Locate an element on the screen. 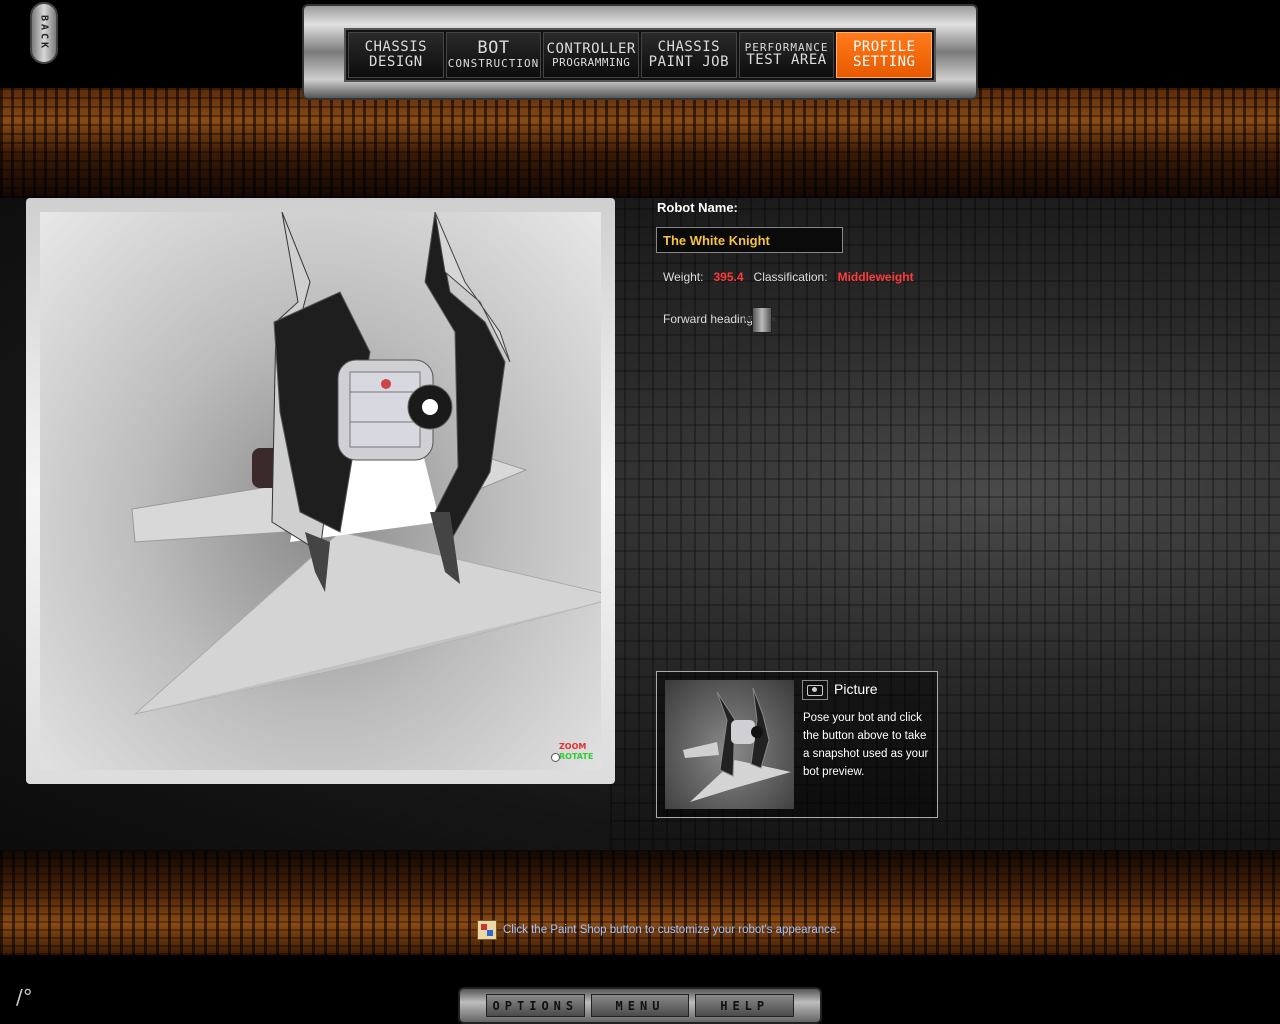  tab-label-line2: SETTING is located at coordinates (884, 62).